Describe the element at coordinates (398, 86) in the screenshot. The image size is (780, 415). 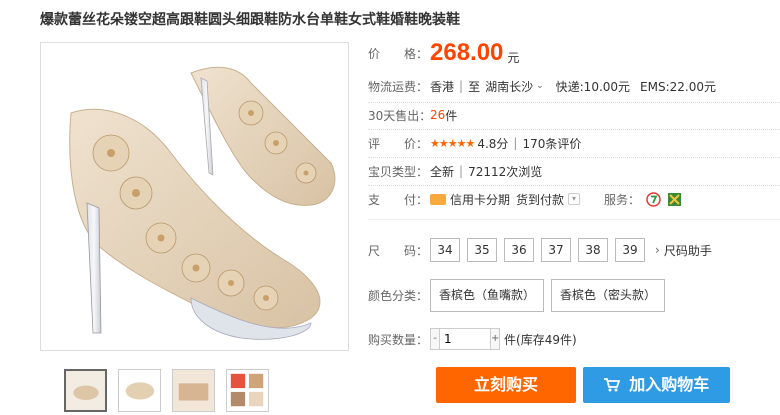
I see `shipping-label: 物流运费：` at that location.